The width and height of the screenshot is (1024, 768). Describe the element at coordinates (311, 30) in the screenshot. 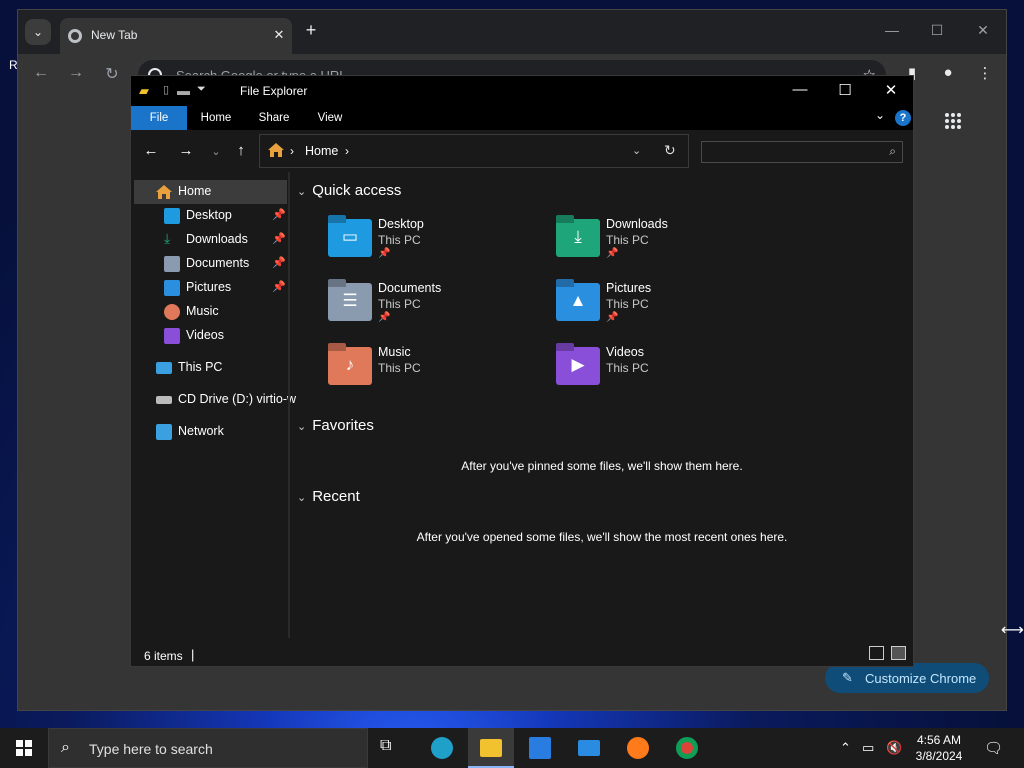

I see `new-tab-button: +` at that location.